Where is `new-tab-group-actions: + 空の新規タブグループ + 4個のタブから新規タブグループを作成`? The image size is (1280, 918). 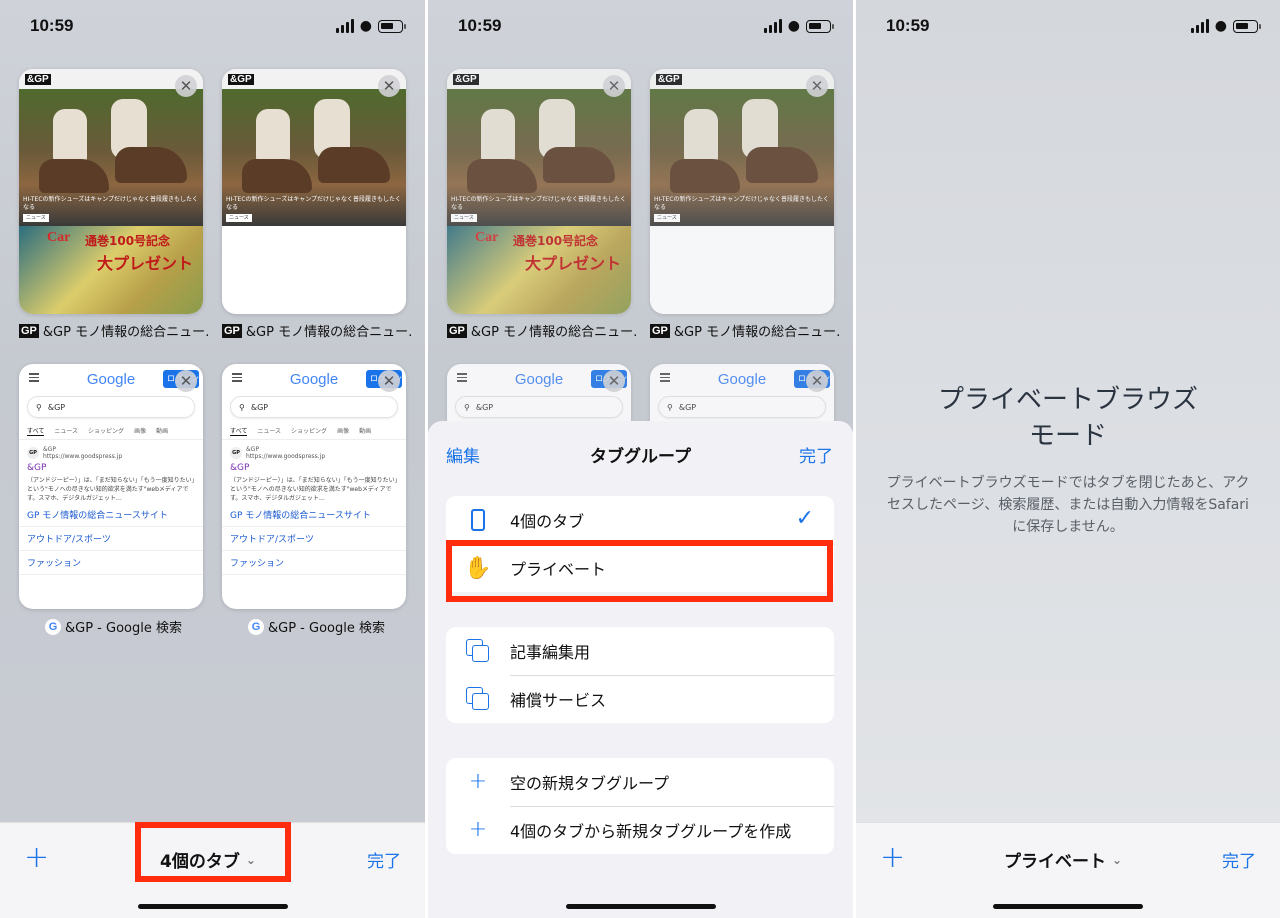
new-tab-group-actions: + 空の新規タブグループ + 4個のタブから新規タブグループを作成 is located at coordinates (640, 806).